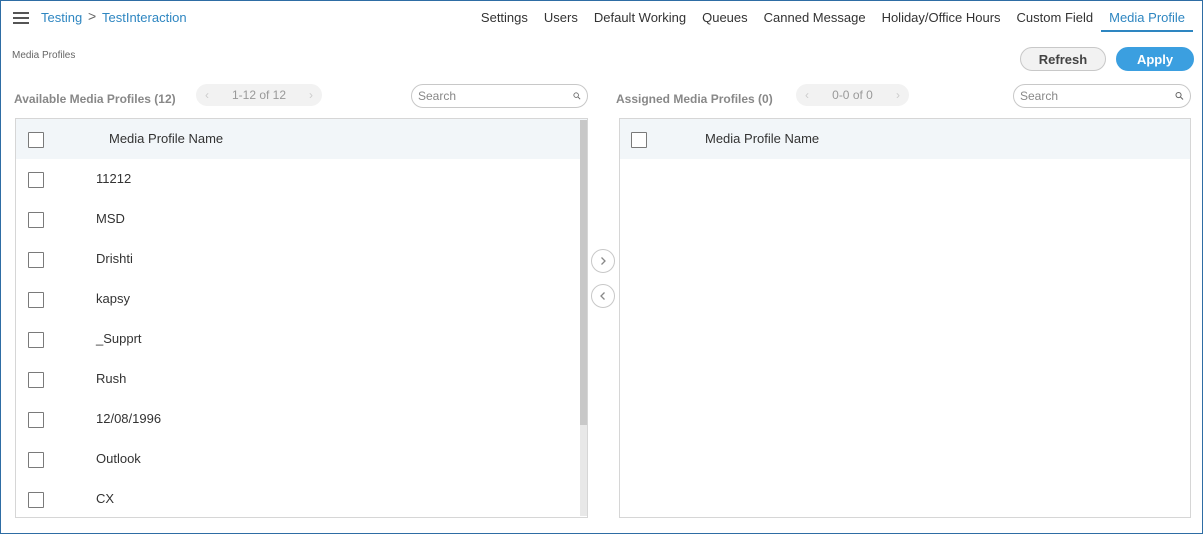 This screenshot has width=1203, height=534. What do you see at coordinates (640, 16) in the screenshot?
I see `tab-default-working: Default Working` at bounding box center [640, 16].